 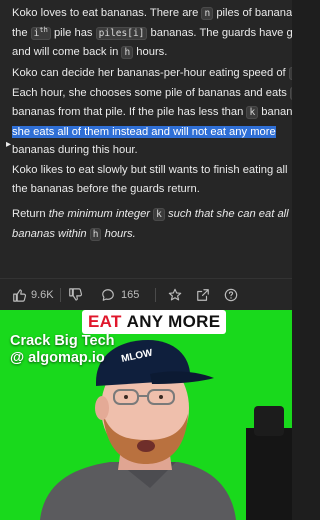 I want to click on help-button, so click(x=231, y=295).